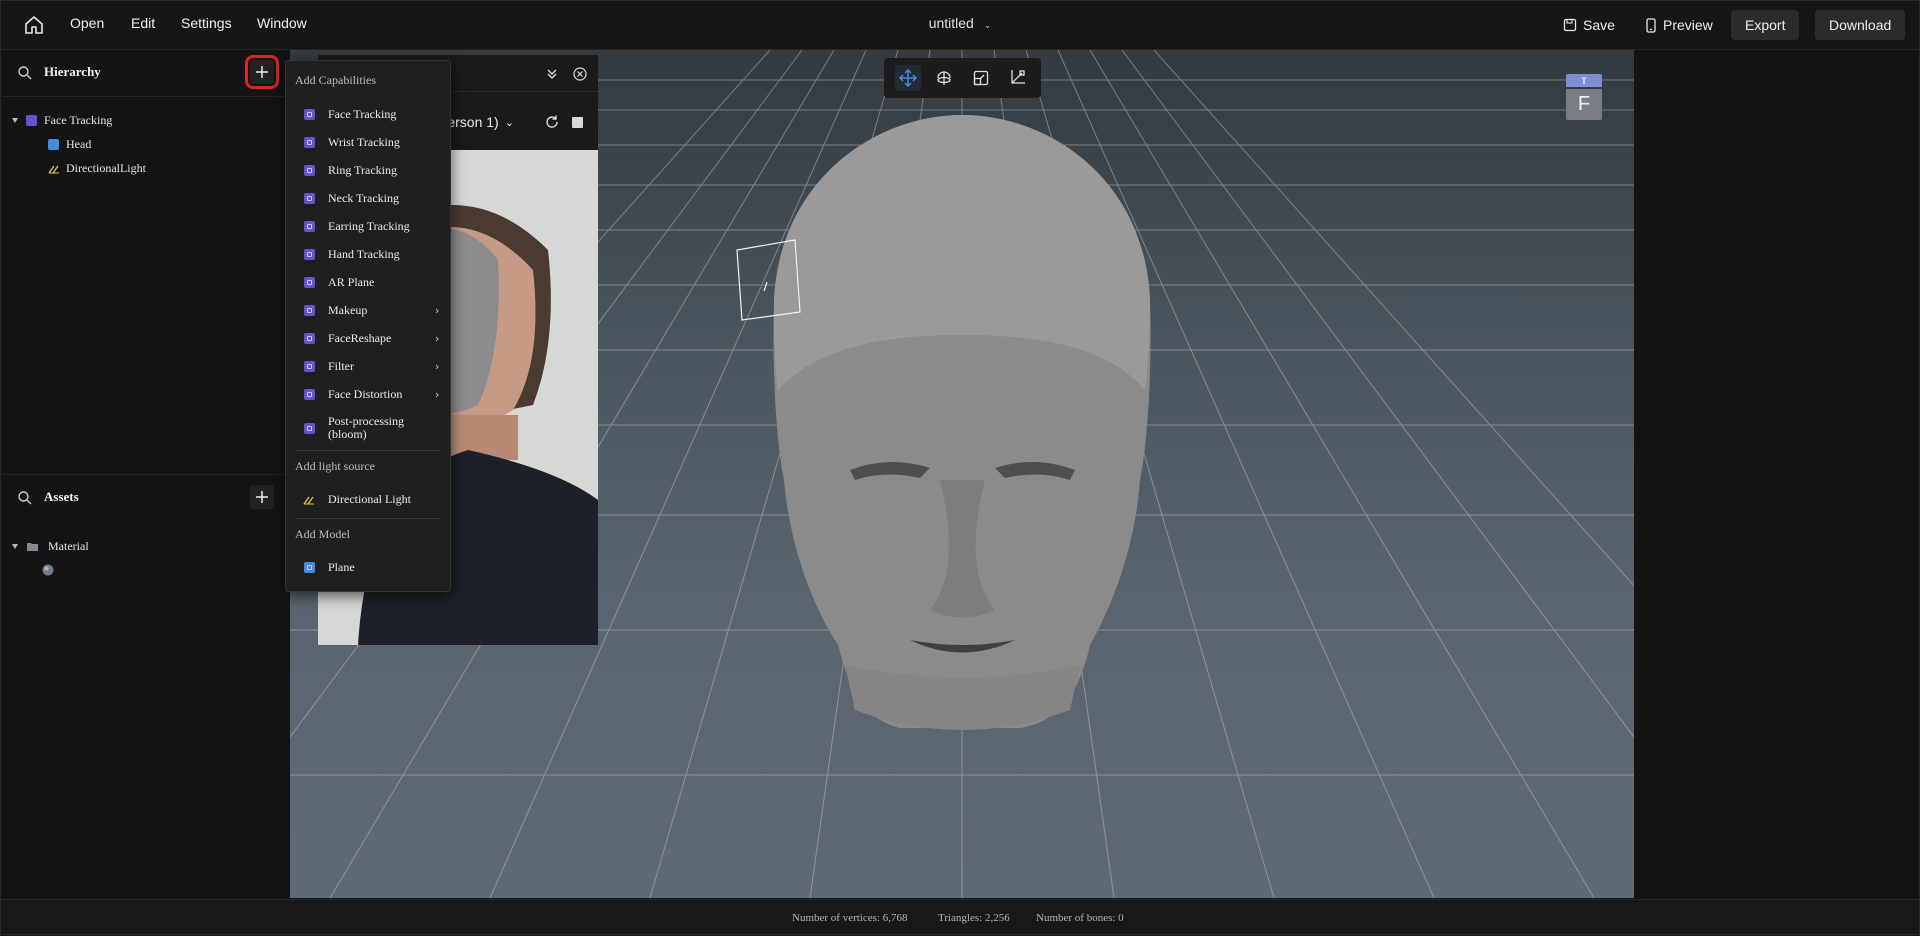 The height and width of the screenshot is (936, 1920). Describe the element at coordinates (32, 546) in the screenshot. I see `folder-icon` at that location.